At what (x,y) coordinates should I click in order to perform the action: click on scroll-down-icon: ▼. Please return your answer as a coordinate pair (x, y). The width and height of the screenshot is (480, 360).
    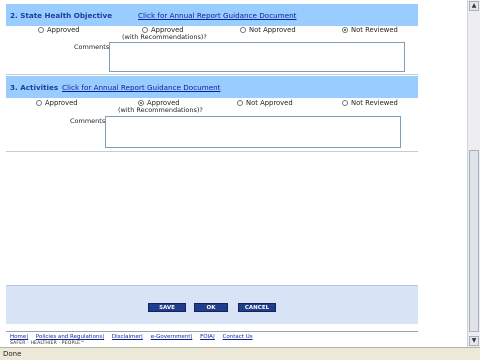
    Looking at the image, I should click on (474, 341).